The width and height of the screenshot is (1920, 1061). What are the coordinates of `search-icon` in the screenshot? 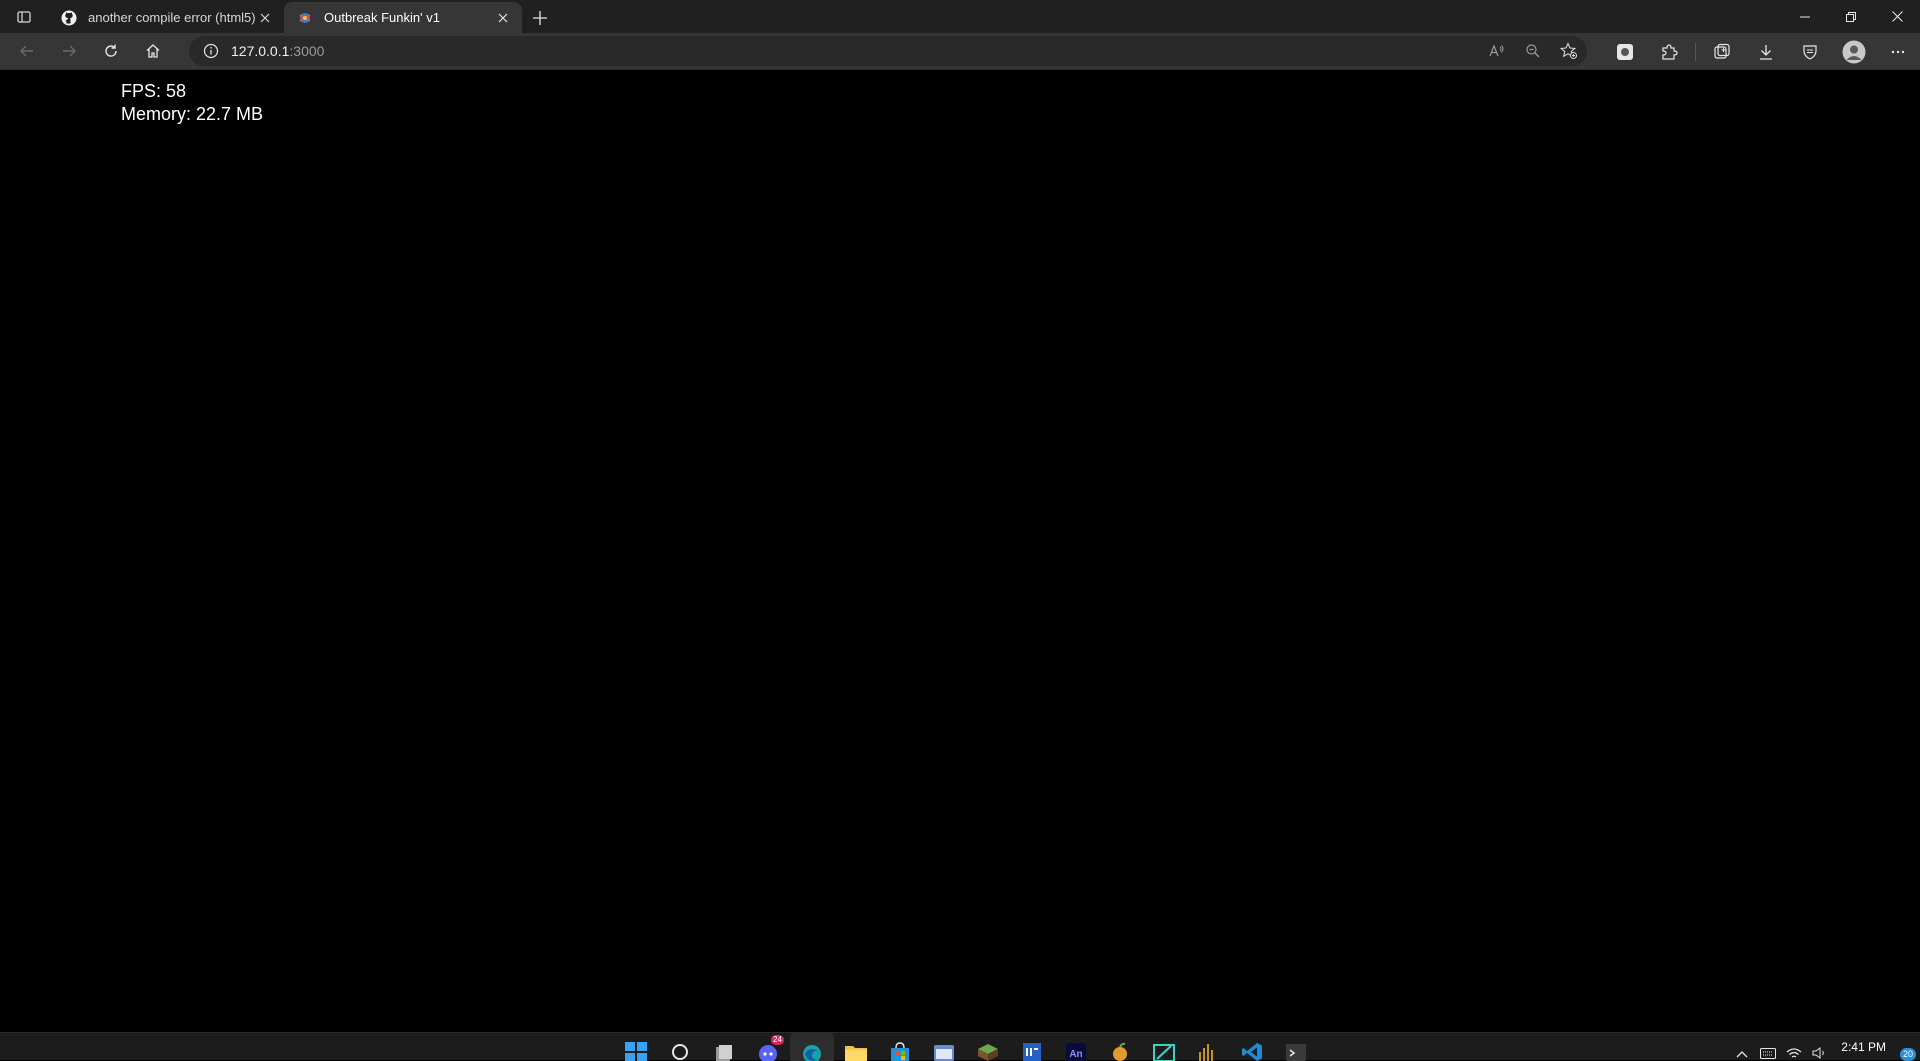 It's located at (680, 1052).